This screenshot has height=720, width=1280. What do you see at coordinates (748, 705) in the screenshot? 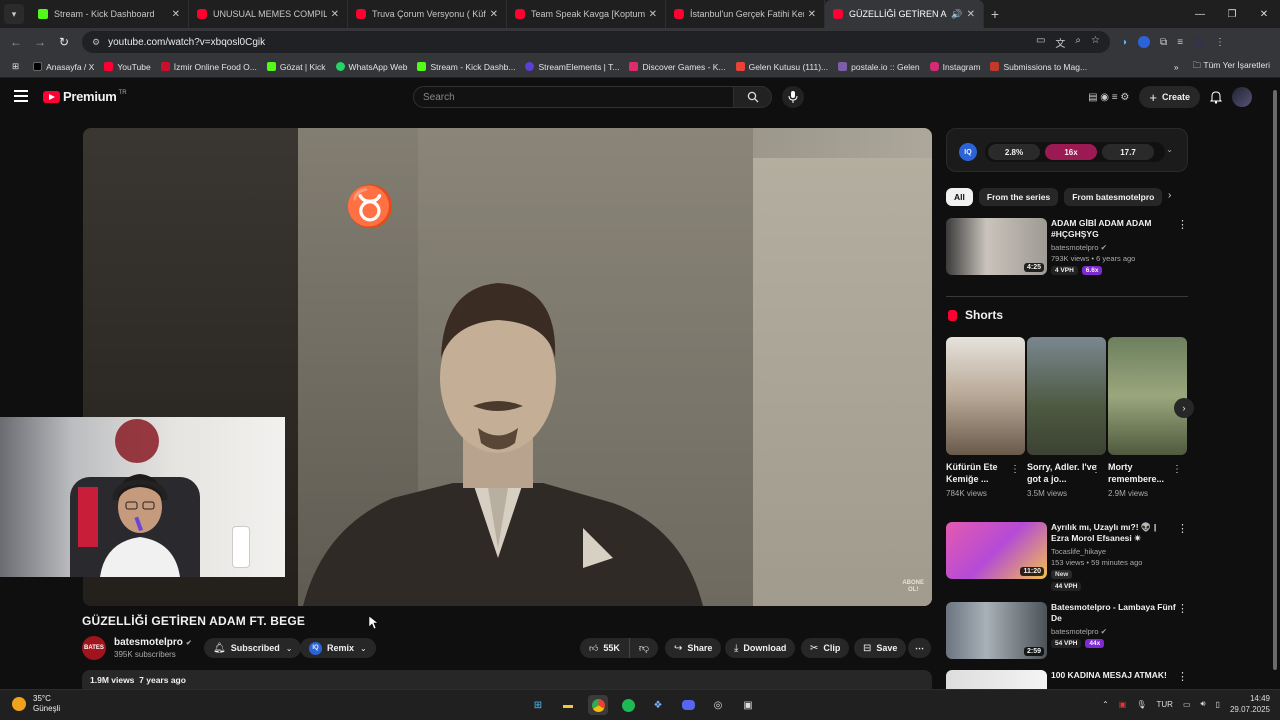
I see `terminal-icon: ▣` at bounding box center [748, 705].